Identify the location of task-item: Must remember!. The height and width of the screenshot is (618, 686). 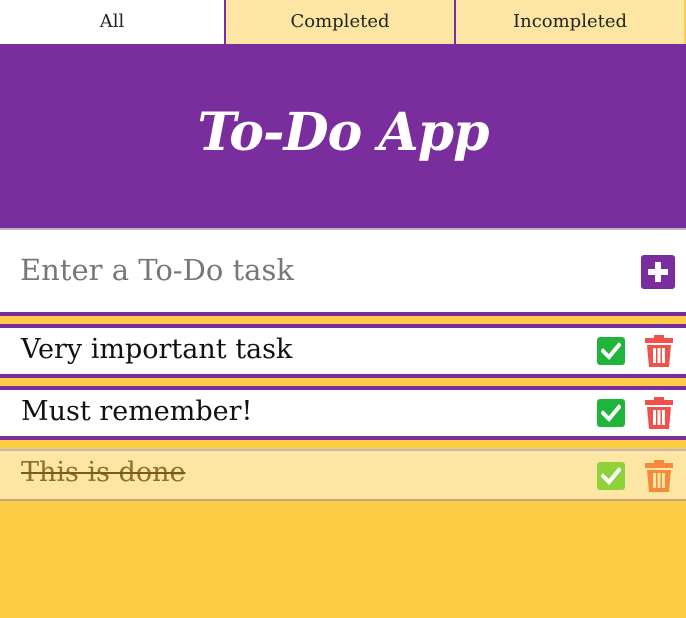
(343, 413).